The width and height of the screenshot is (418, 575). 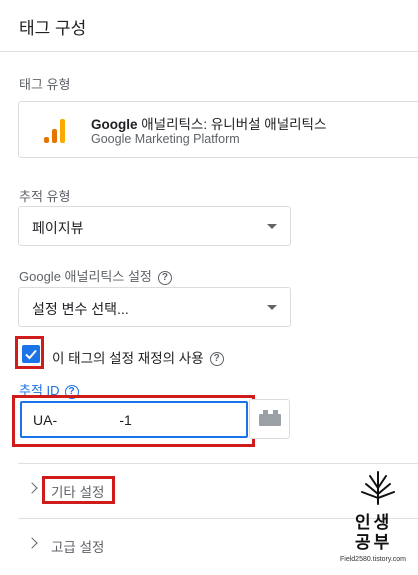 I want to click on tracking-type-select: 페이지뷰, so click(x=154, y=226).